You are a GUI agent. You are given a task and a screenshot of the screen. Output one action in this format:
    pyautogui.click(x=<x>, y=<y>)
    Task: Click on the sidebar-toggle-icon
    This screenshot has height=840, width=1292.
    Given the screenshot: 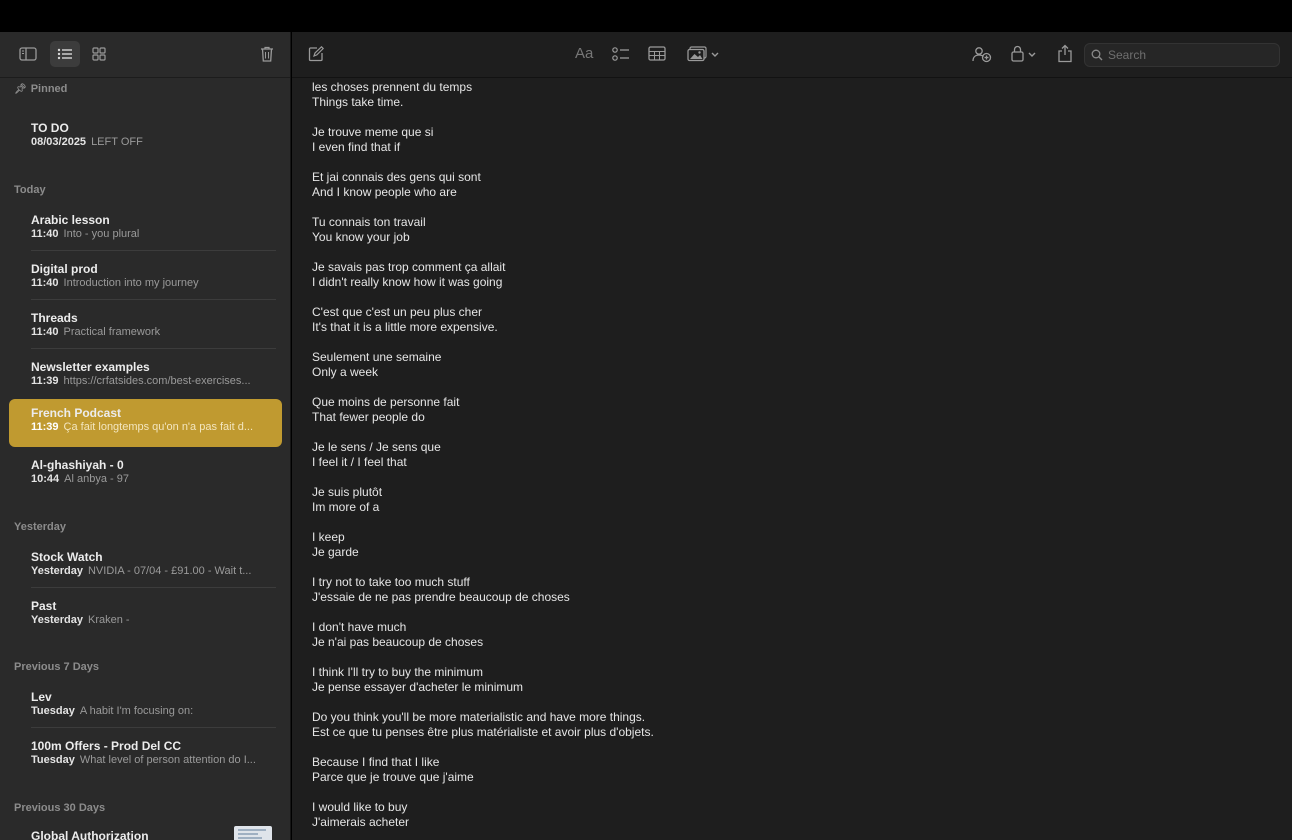 What is the action you would take?
    pyautogui.click(x=28, y=54)
    